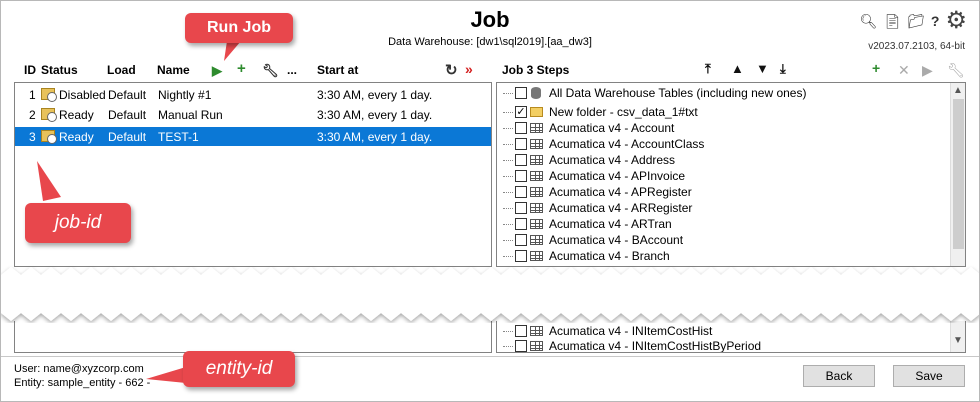 The height and width of the screenshot is (402, 980). I want to click on step-checkbox: ✓, so click(521, 112).